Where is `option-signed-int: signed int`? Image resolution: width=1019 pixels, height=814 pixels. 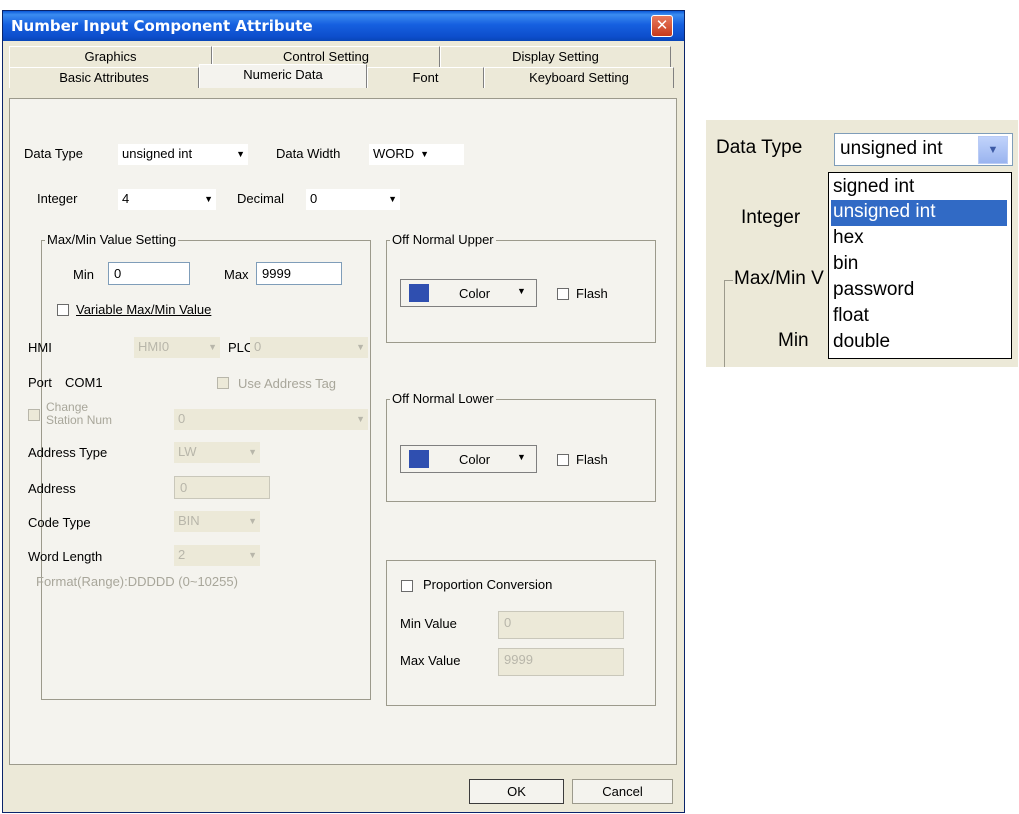
option-signed-int: signed int is located at coordinates (919, 188).